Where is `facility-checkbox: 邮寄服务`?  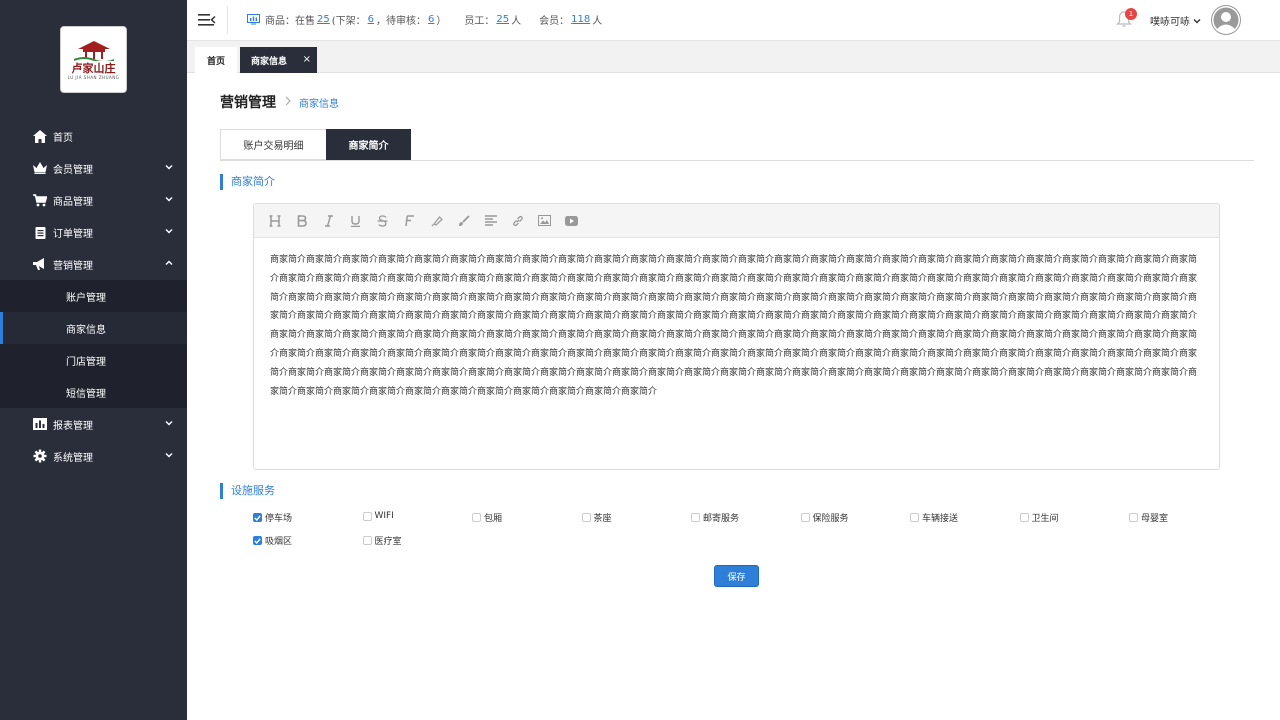 facility-checkbox: 邮寄服务 is located at coordinates (715, 517).